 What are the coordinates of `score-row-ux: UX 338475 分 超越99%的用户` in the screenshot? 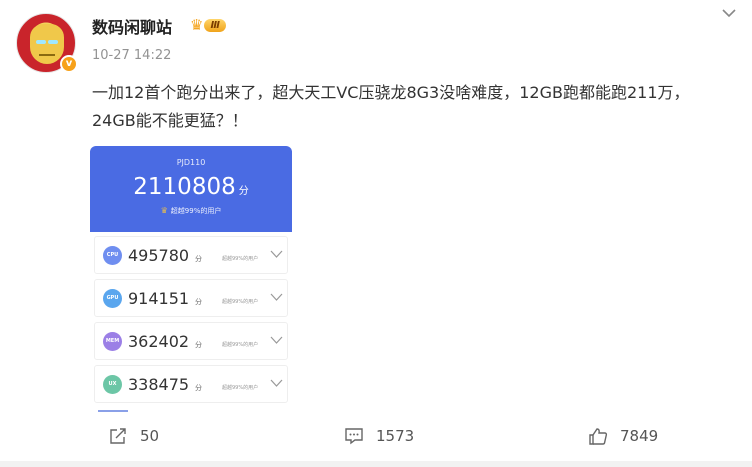 It's located at (191, 384).